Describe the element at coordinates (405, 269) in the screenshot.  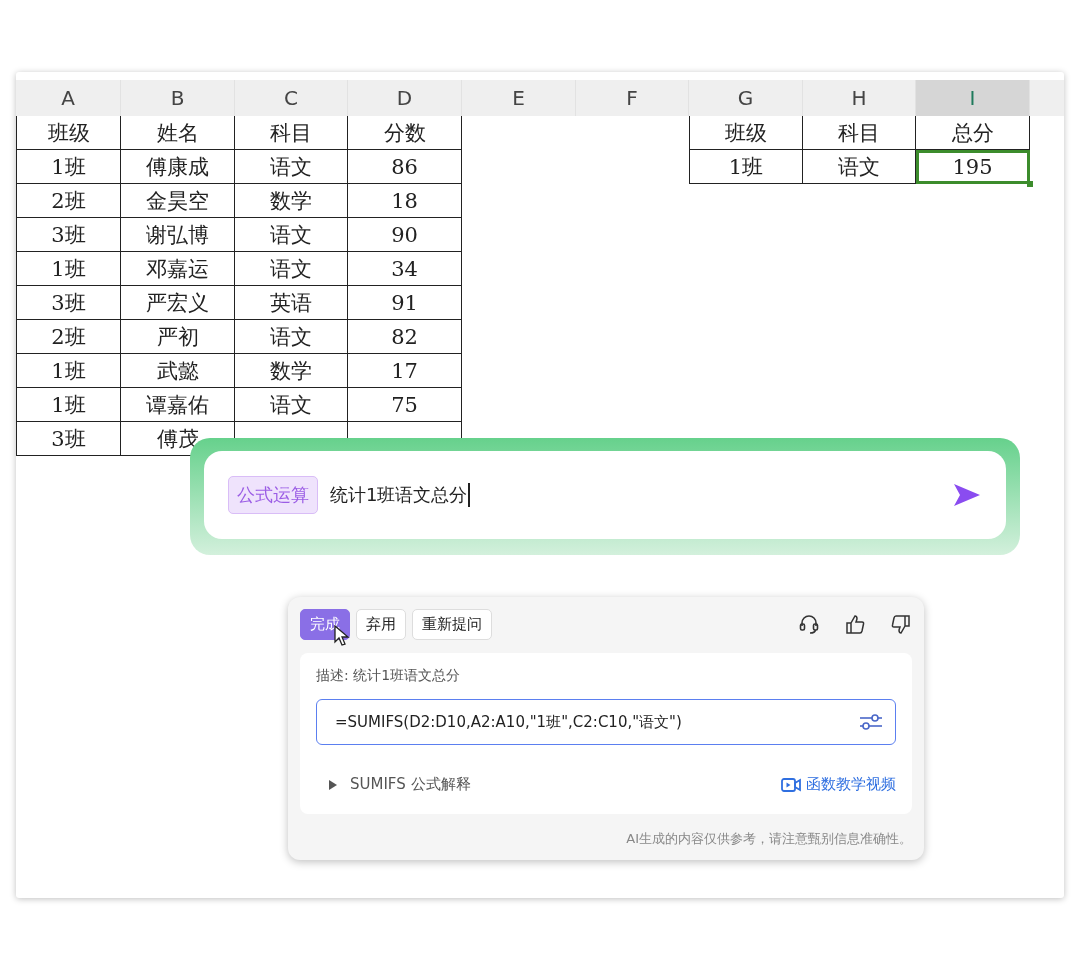
I see `table-cell: 34` at that location.